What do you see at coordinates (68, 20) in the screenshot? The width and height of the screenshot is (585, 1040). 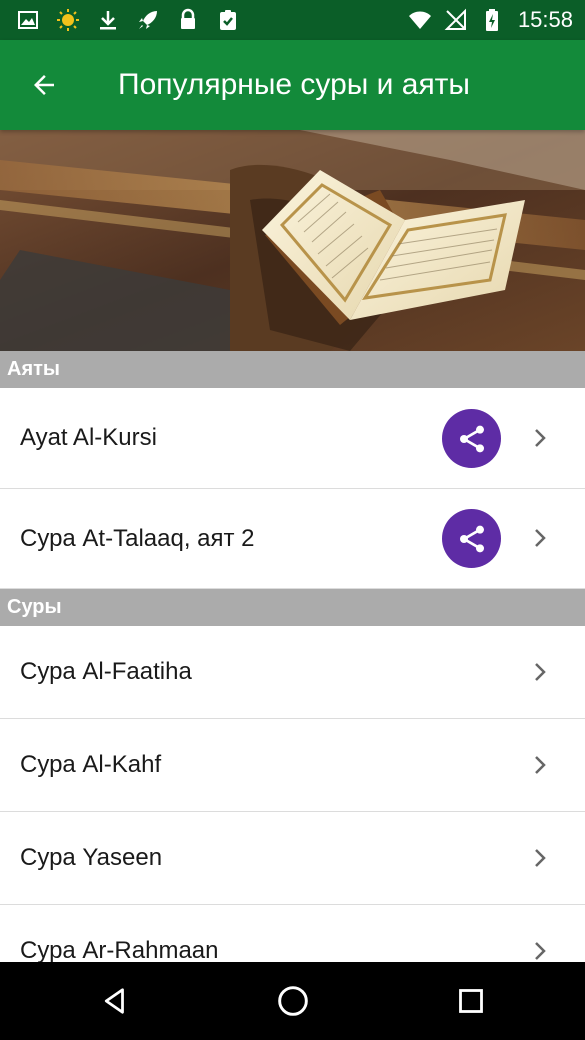 I see `sun-icon` at bounding box center [68, 20].